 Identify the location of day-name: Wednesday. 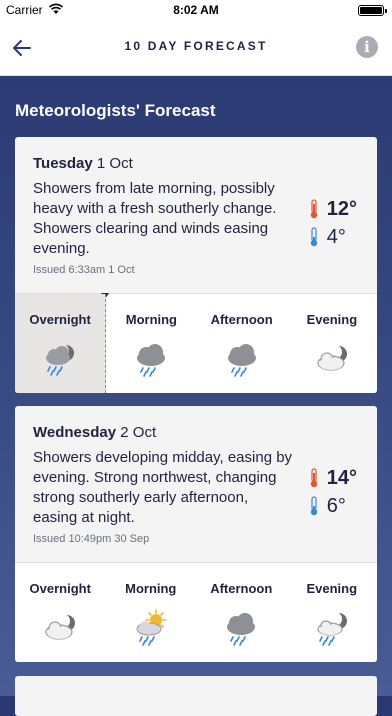
(75, 432).